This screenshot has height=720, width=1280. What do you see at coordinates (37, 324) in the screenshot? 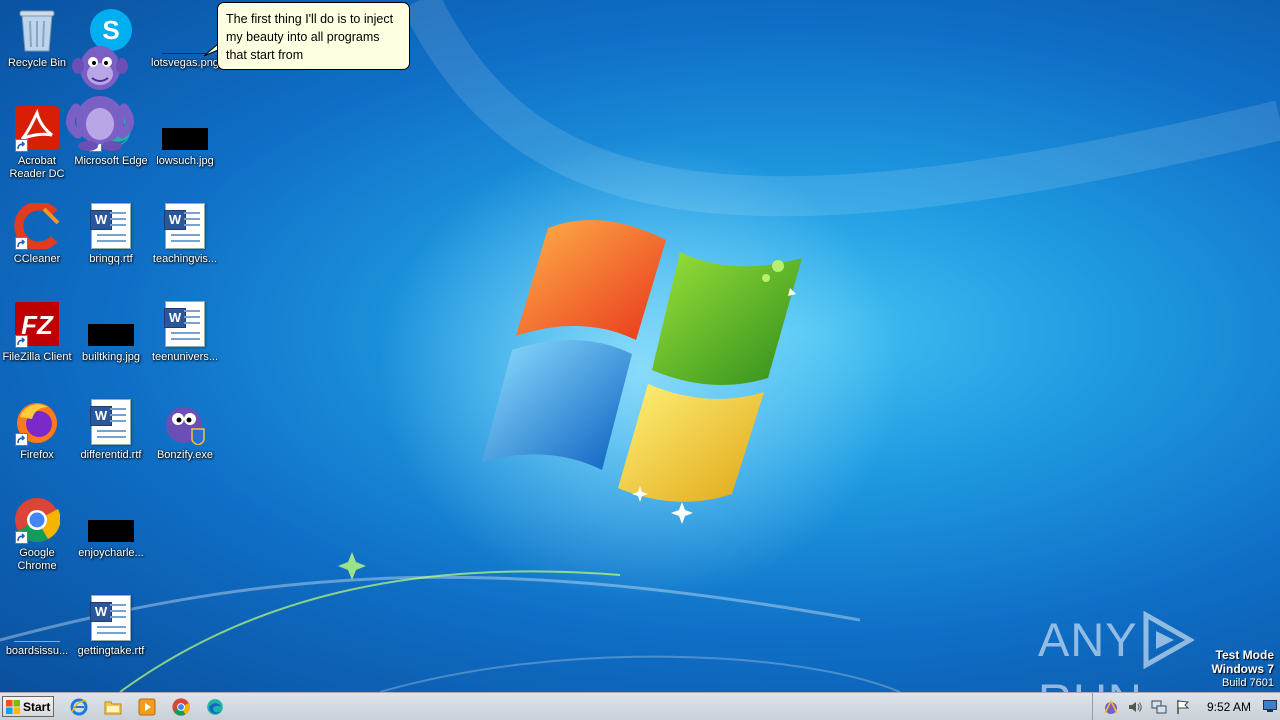
I see `filezilla-icon: FZ` at bounding box center [37, 324].